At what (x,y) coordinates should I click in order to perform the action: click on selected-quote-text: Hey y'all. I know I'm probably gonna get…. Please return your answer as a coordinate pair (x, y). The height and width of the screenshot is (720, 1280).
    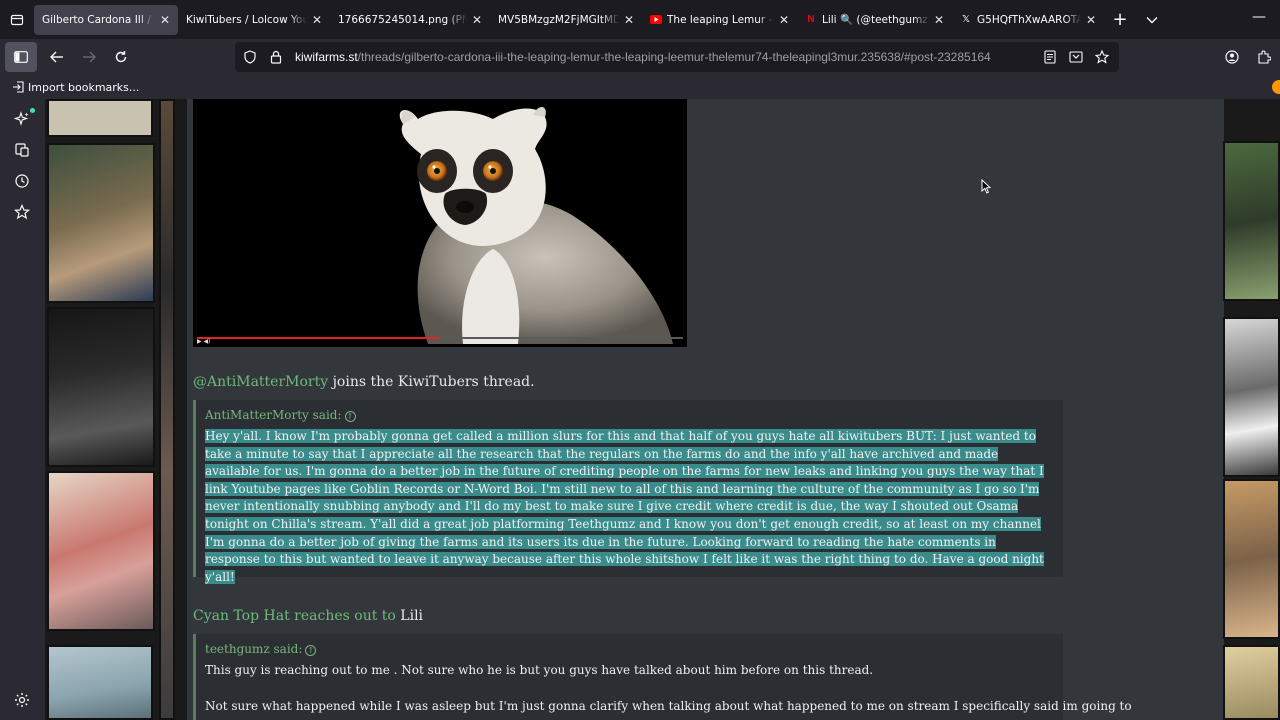
    Looking at the image, I should click on (624, 506).